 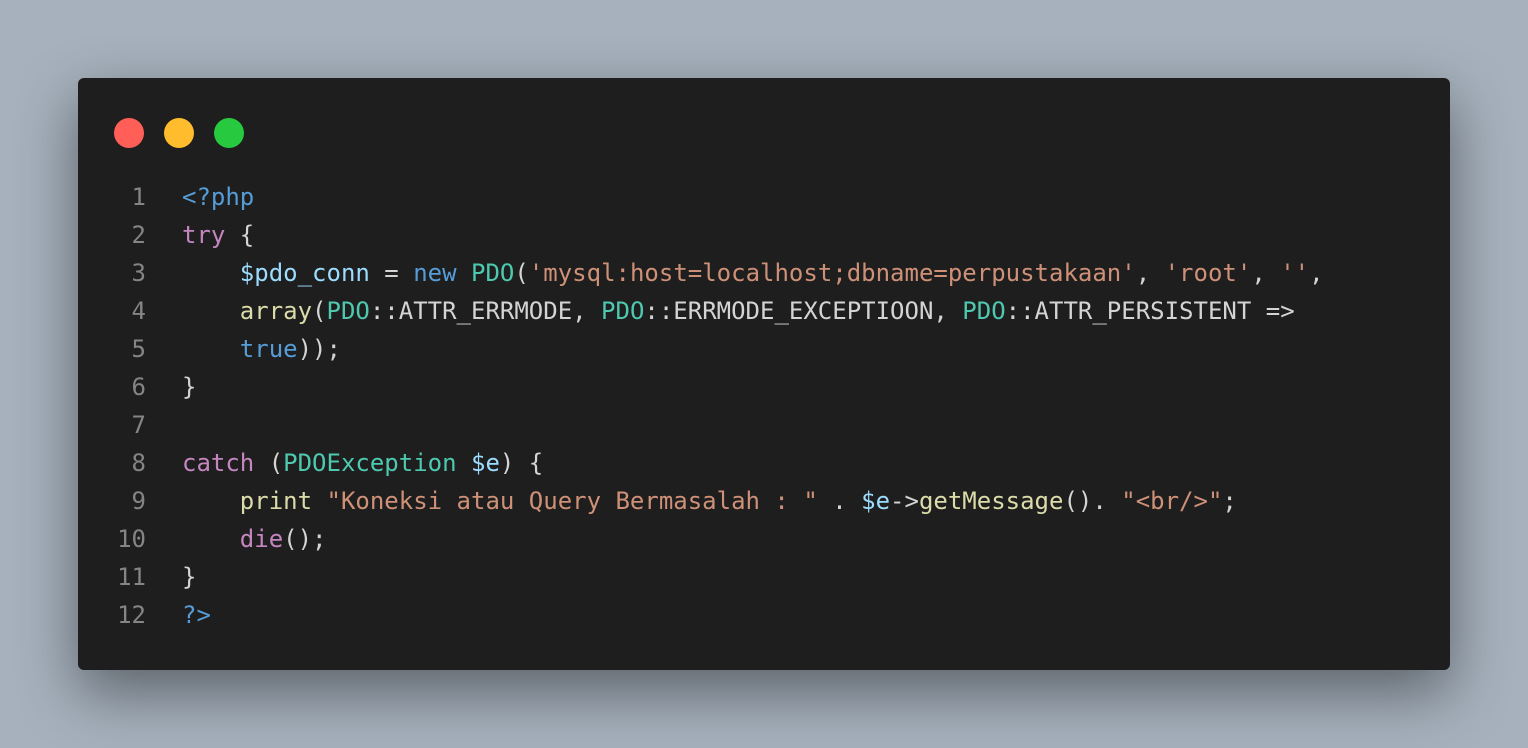 What do you see at coordinates (1150, 311) in the screenshot?
I see `code-token: ::ATTR_PERSISTENT =>` at bounding box center [1150, 311].